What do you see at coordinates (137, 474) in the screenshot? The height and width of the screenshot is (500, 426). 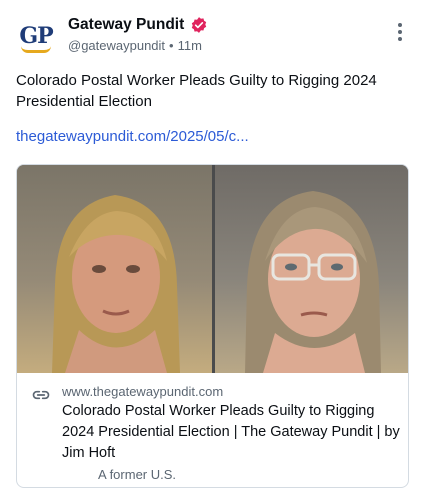 I see `link-card-description: A former U.S.` at bounding box center [137, 474].